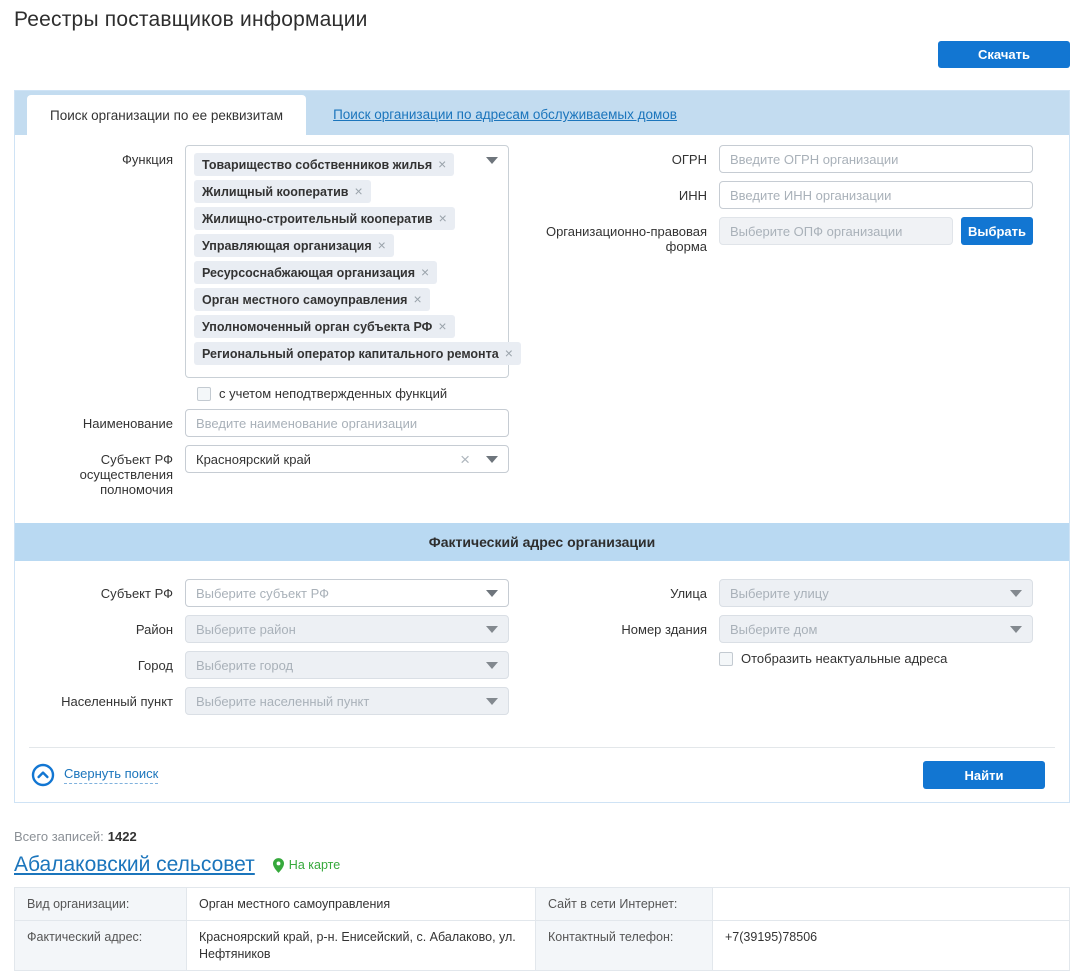 The height and width of the screenshot is (971, 1084). Describe the element at coordinates (147, 159) in the screenshot. I see `function-label: Функция` at that location.